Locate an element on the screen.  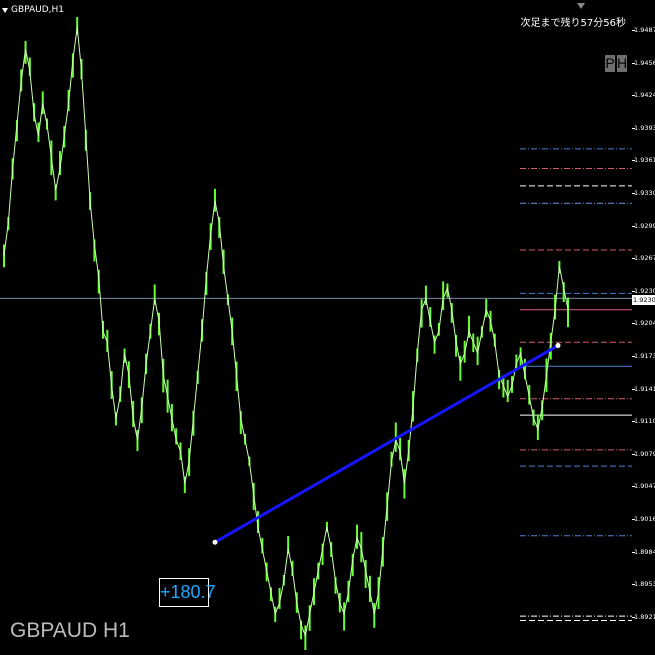
price-axis-label: 1.92675 is located at coordinates (644, 258).